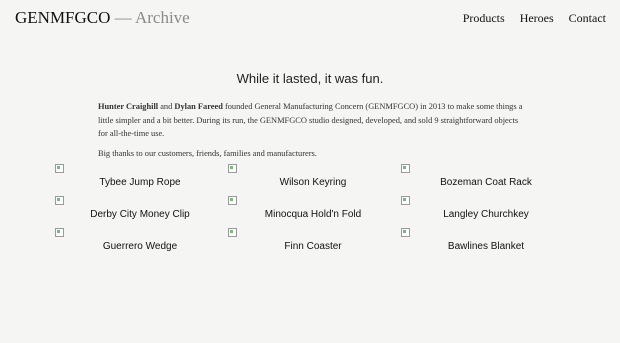 Image resolution: width=620 pixels, height=343 pixels. I want to click on nav-contact: Contact, so click(587, 18).